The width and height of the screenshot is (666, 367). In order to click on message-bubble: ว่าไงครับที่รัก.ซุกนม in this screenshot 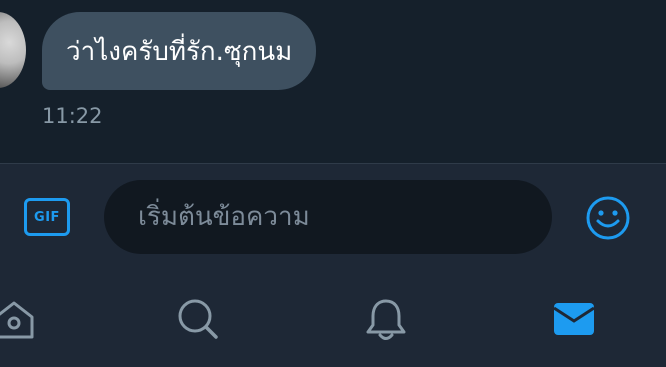, I will do `click(179, 51)`.